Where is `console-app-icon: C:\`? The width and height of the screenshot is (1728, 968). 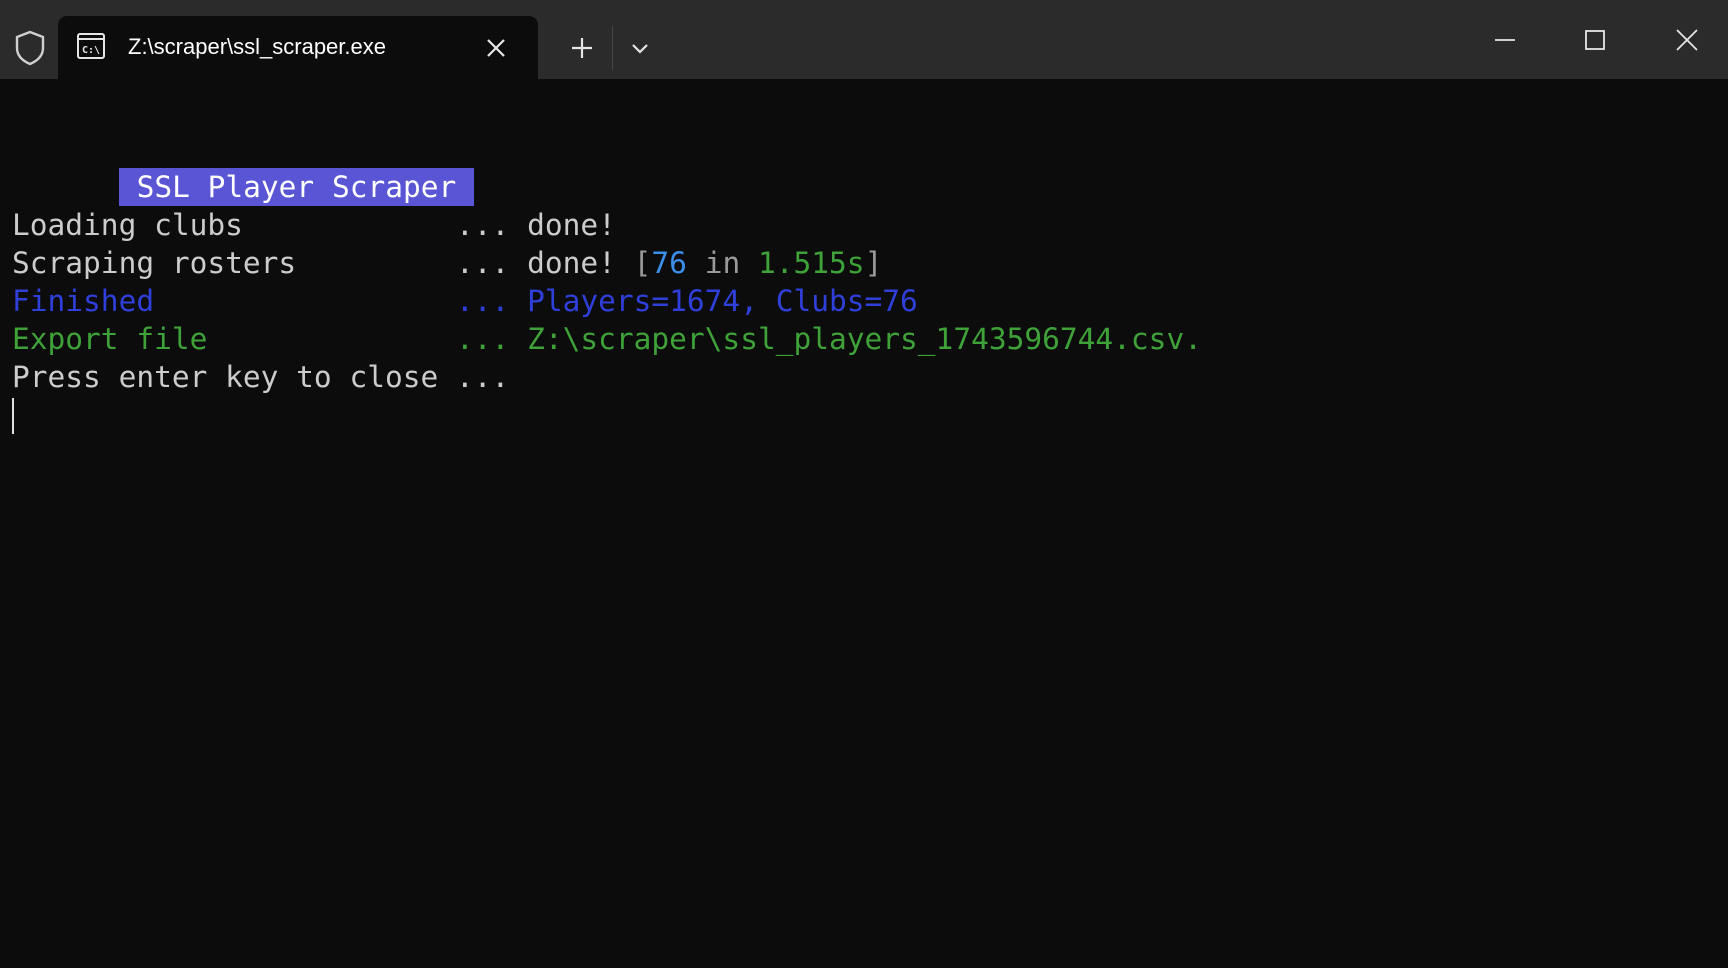
console-app-icon: C:\ is located at coordinates (91, 46).